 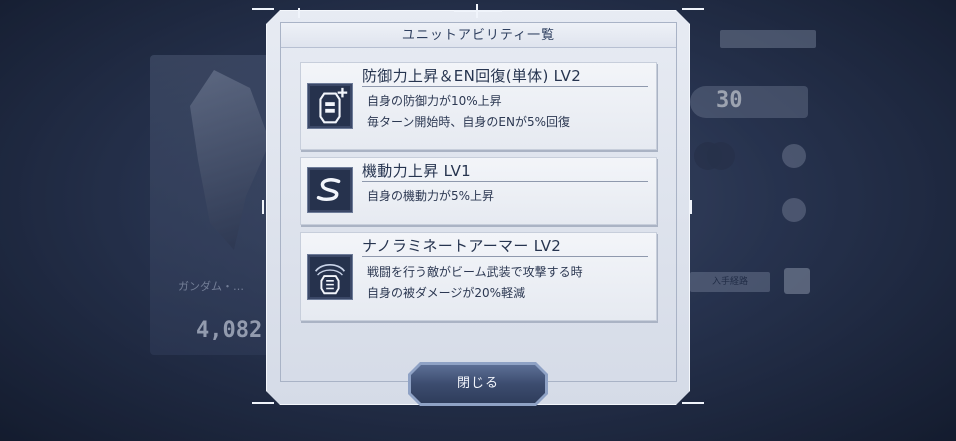 I want to click on nanolaminate-armor-icon, so click(x=330, y=277).